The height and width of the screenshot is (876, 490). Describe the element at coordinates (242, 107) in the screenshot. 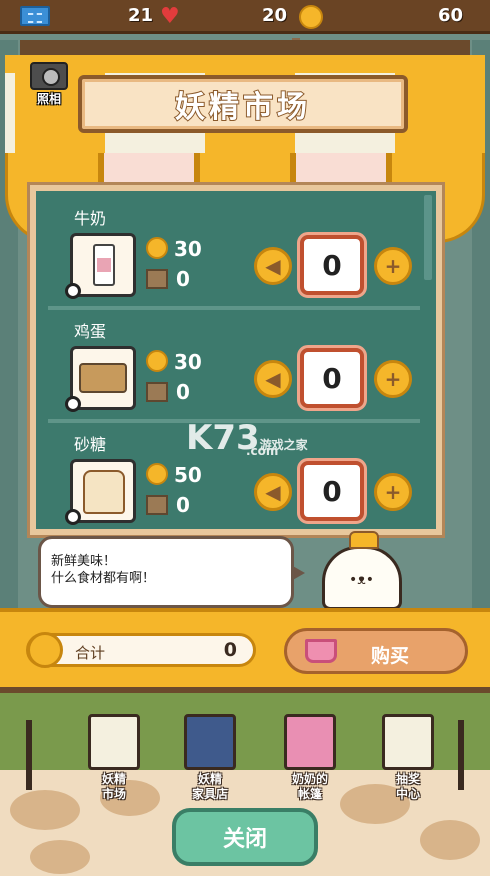

I see `page-title: 妖精市场` at that location.